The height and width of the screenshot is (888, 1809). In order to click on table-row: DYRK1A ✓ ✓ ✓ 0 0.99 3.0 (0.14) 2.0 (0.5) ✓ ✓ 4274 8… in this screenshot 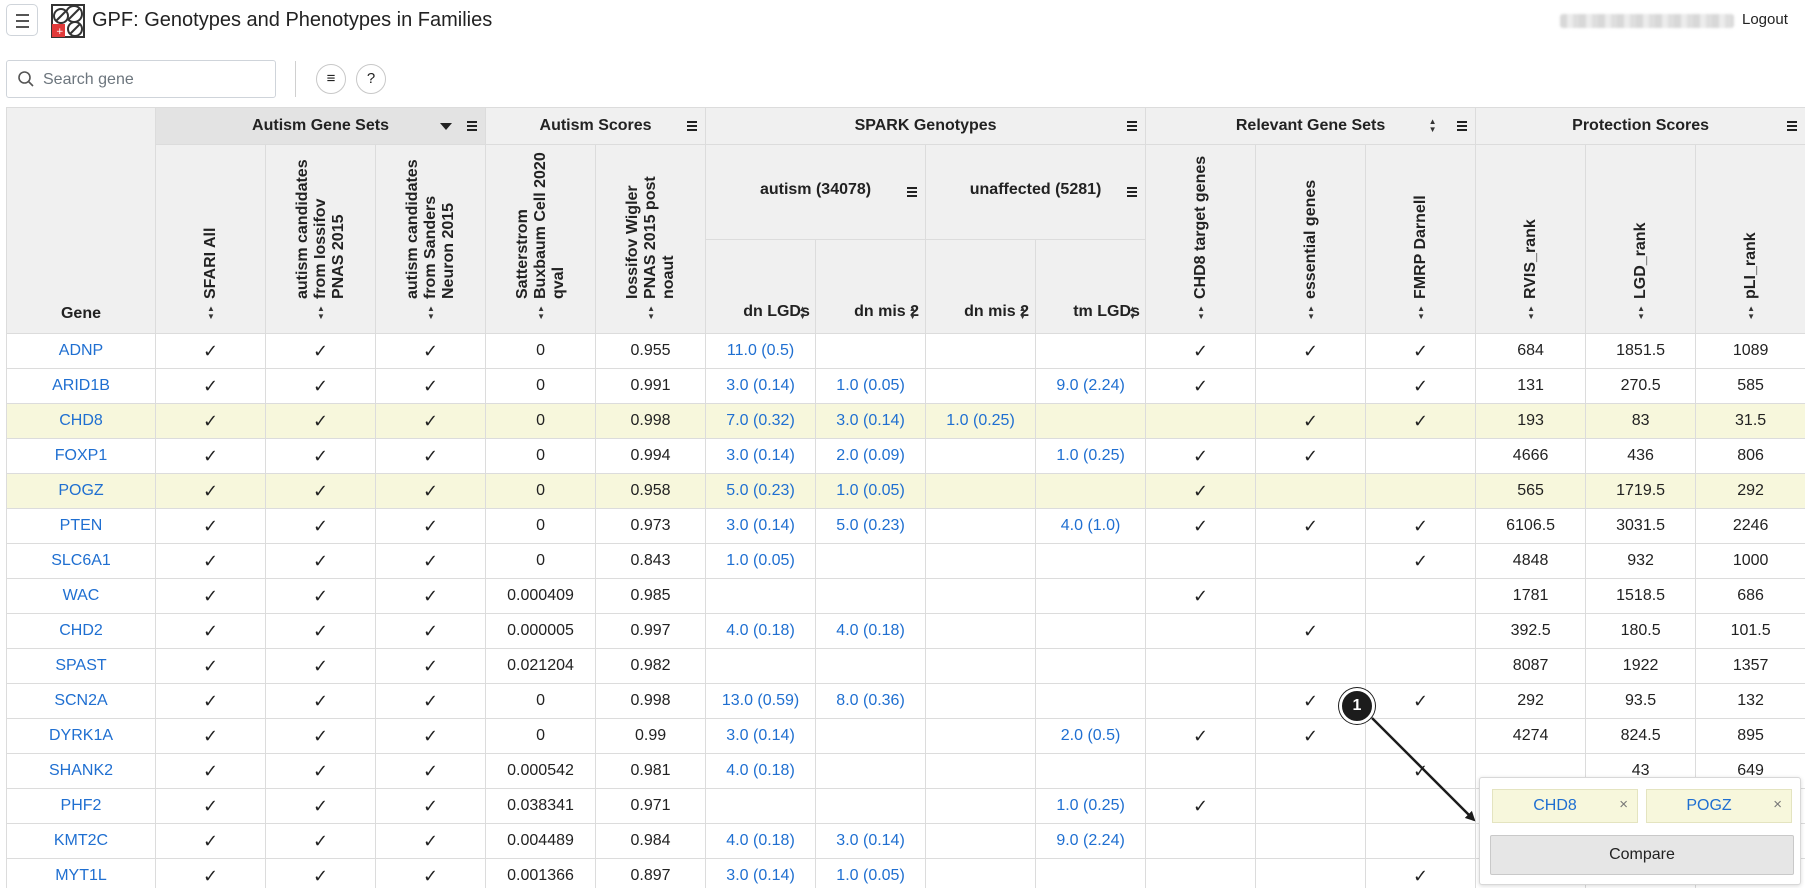, I will do `click(905, 736)`.